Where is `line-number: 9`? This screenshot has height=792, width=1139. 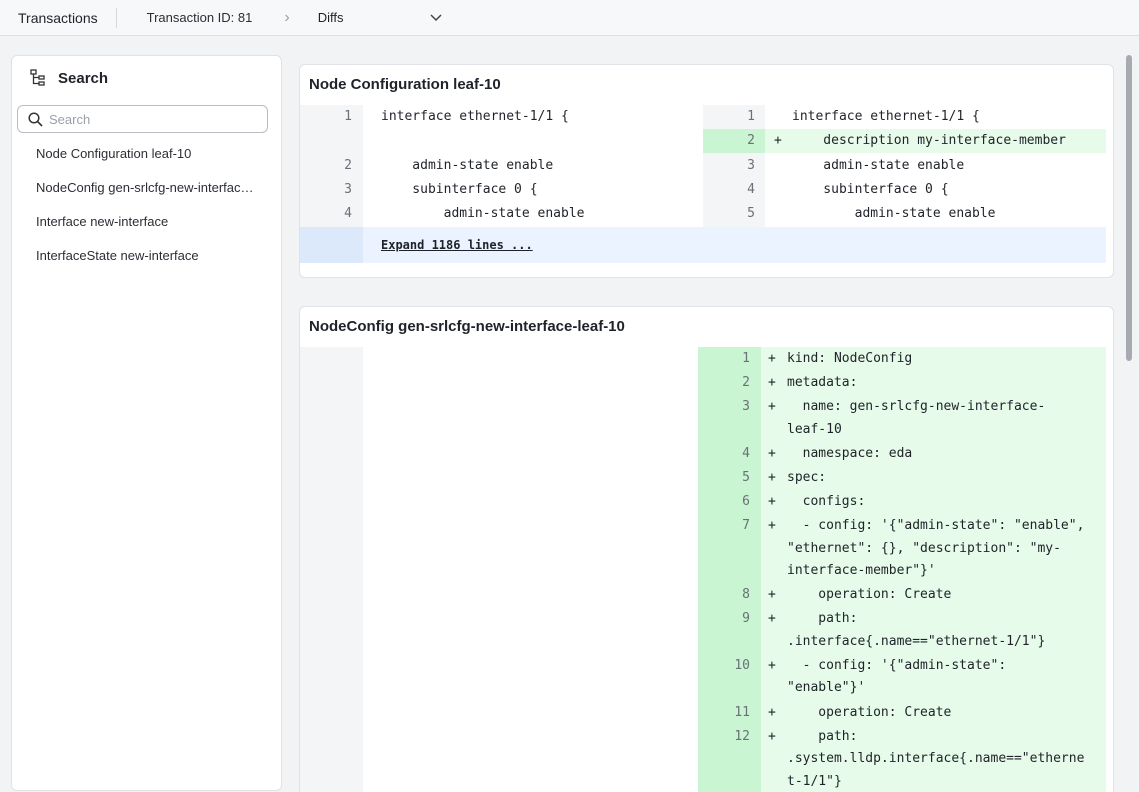 line-number: 9 is located at coordinates (746, 619).